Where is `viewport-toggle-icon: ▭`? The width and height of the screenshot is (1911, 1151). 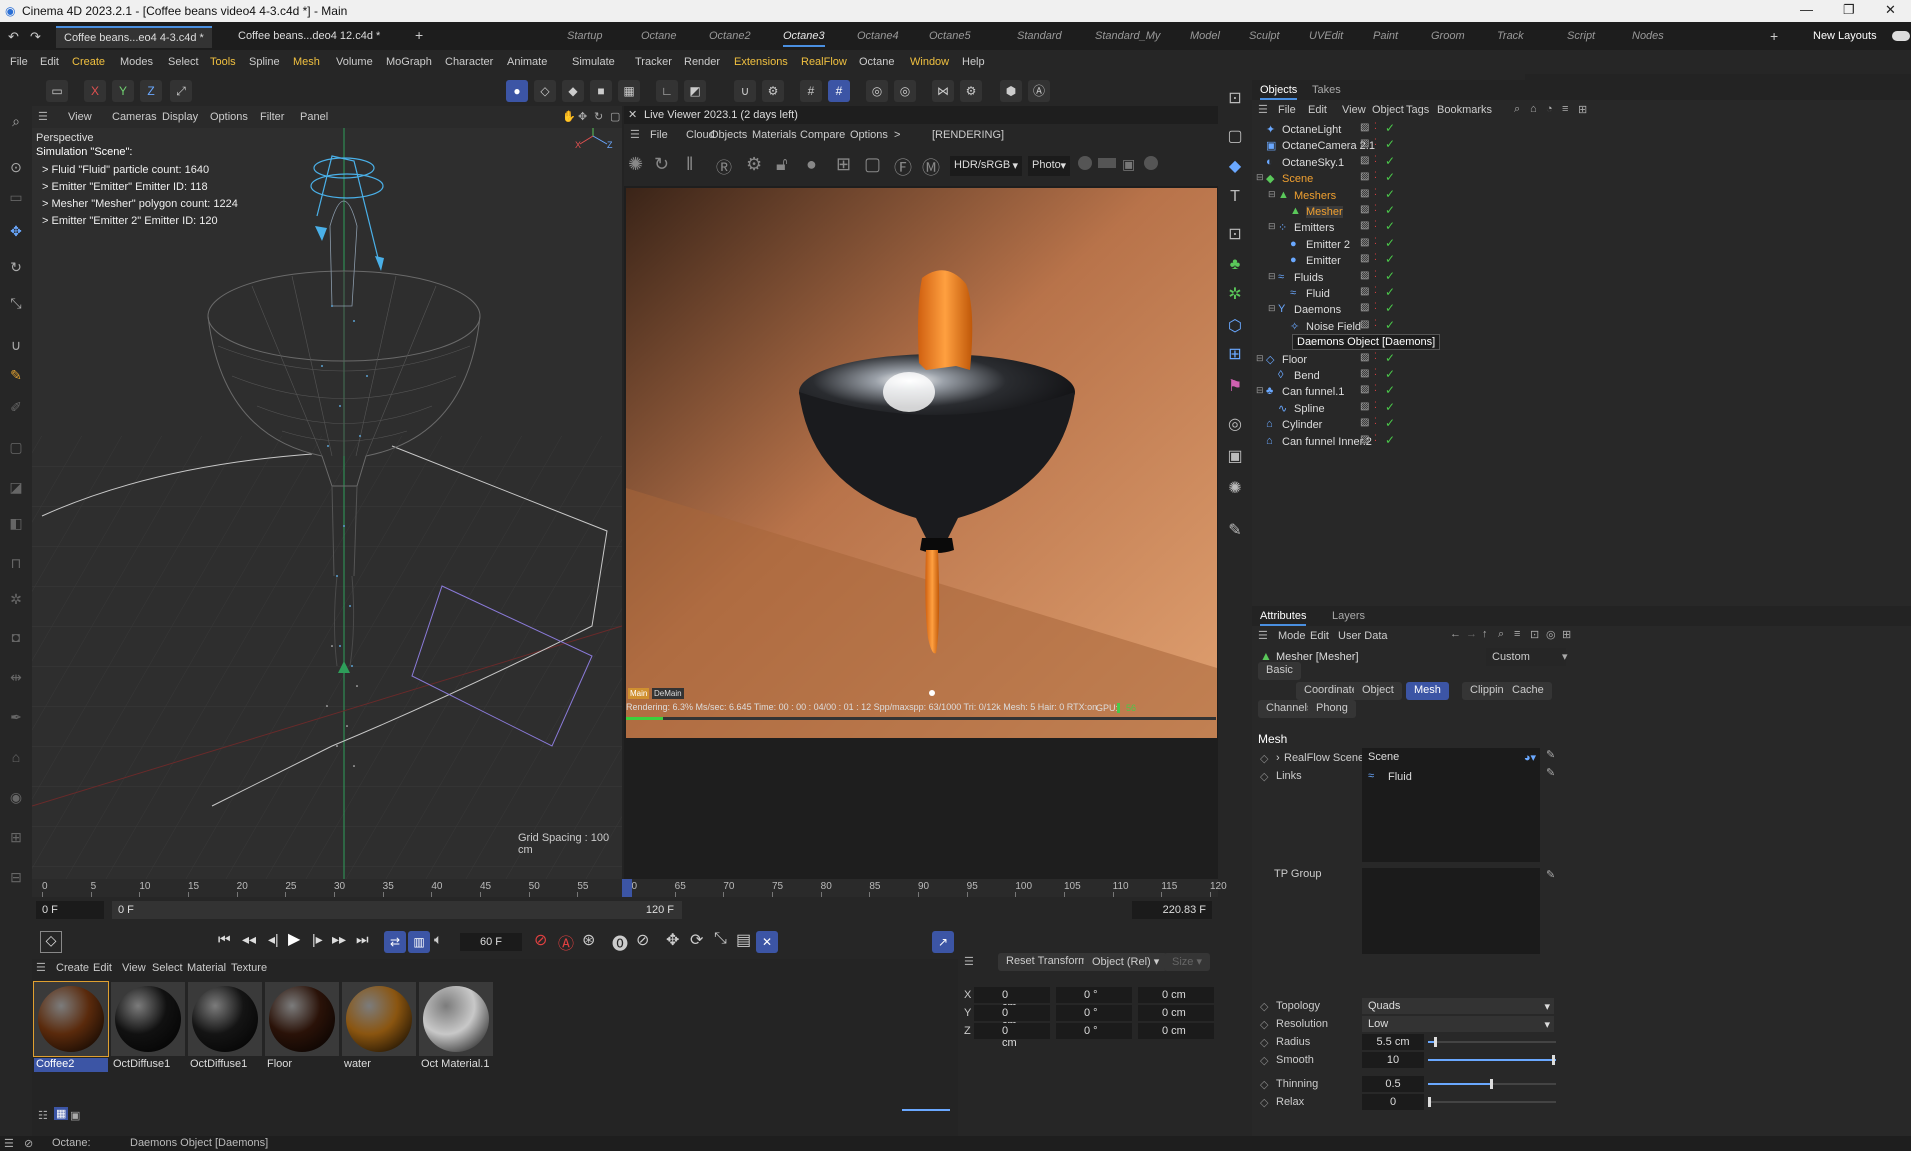
viewport-toggle-icon: ▭ is located at coordinates (57, 91).